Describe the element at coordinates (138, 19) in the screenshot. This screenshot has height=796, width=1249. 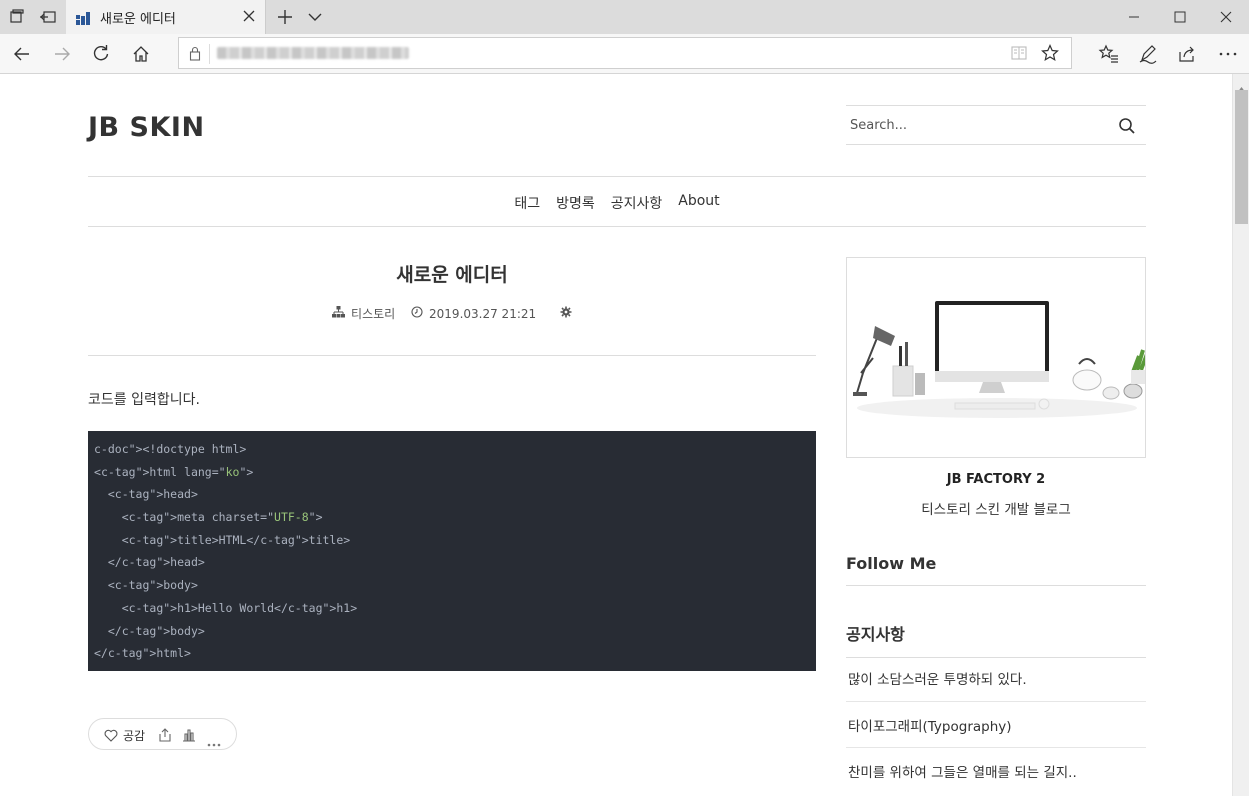
I see `tab-title: 새로운 에디터` at that location.